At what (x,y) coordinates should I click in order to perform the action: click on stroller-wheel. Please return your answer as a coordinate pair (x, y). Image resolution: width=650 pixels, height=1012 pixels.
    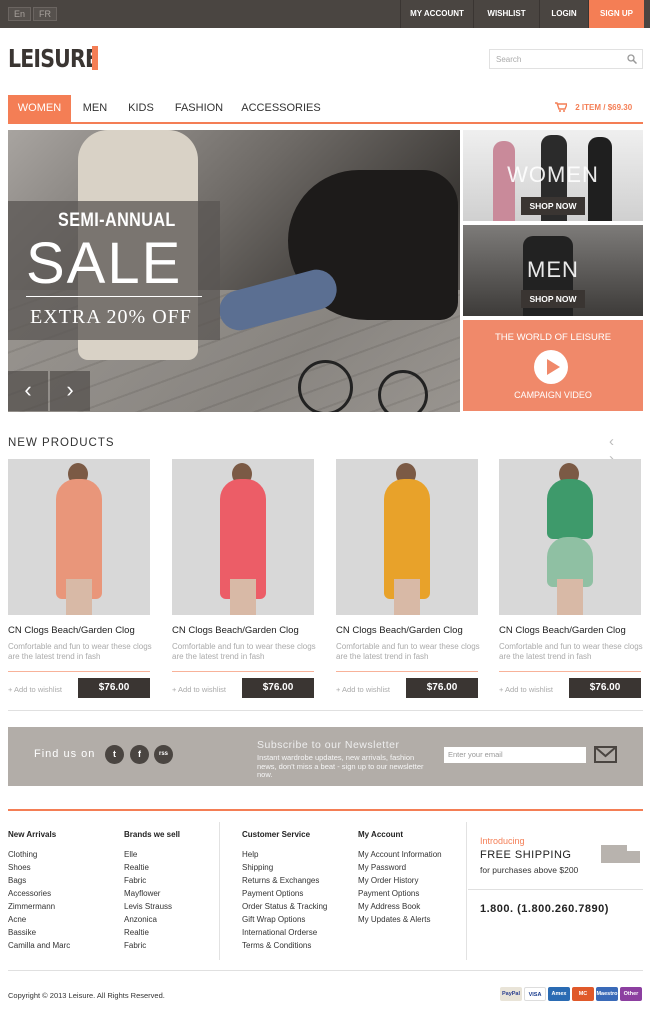
    Looking at the image, I should click on (403, 391).